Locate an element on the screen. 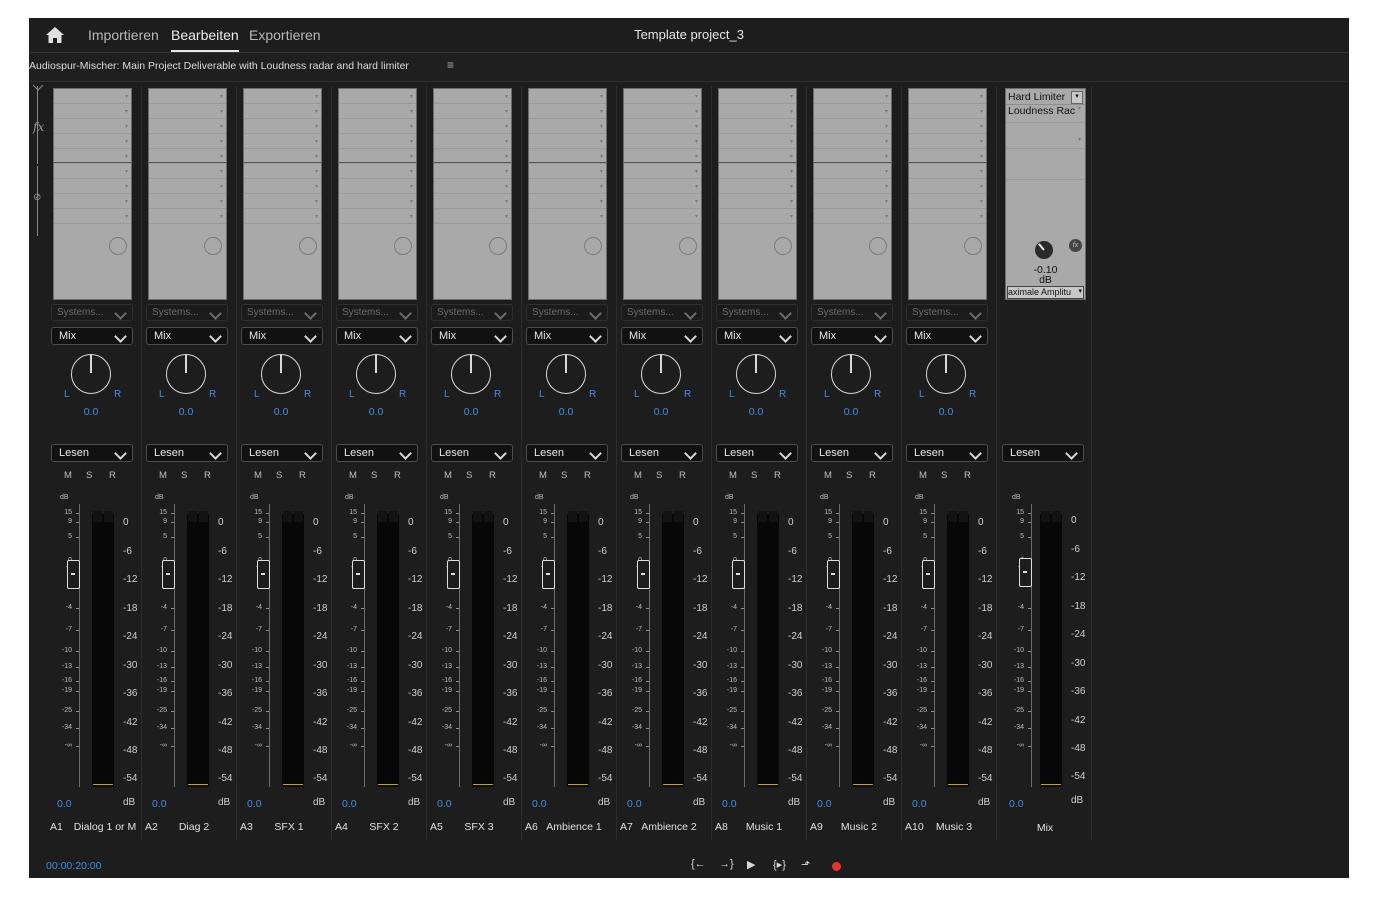 The width and height of the screenshot is (1379, 897). go-to-in-icon: {▸} is located at coordinates (779, 864).